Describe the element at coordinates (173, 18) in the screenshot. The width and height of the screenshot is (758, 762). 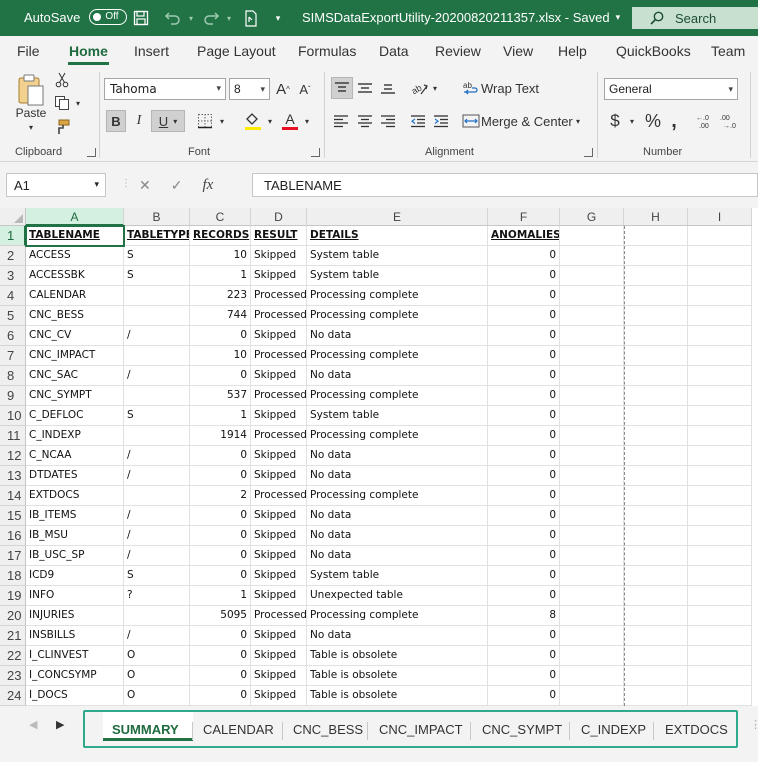
I see `undo-icon` at that location.